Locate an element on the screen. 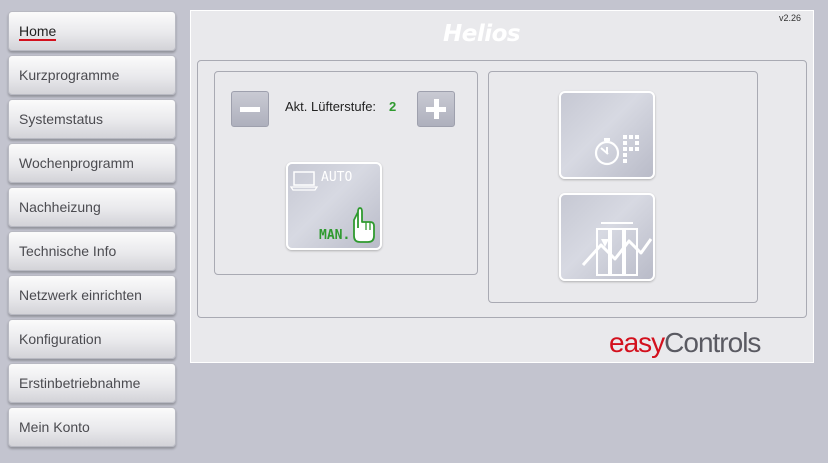  fan-level-label: Akt. Lüfterstufe: is located at coordinates (331, 106).